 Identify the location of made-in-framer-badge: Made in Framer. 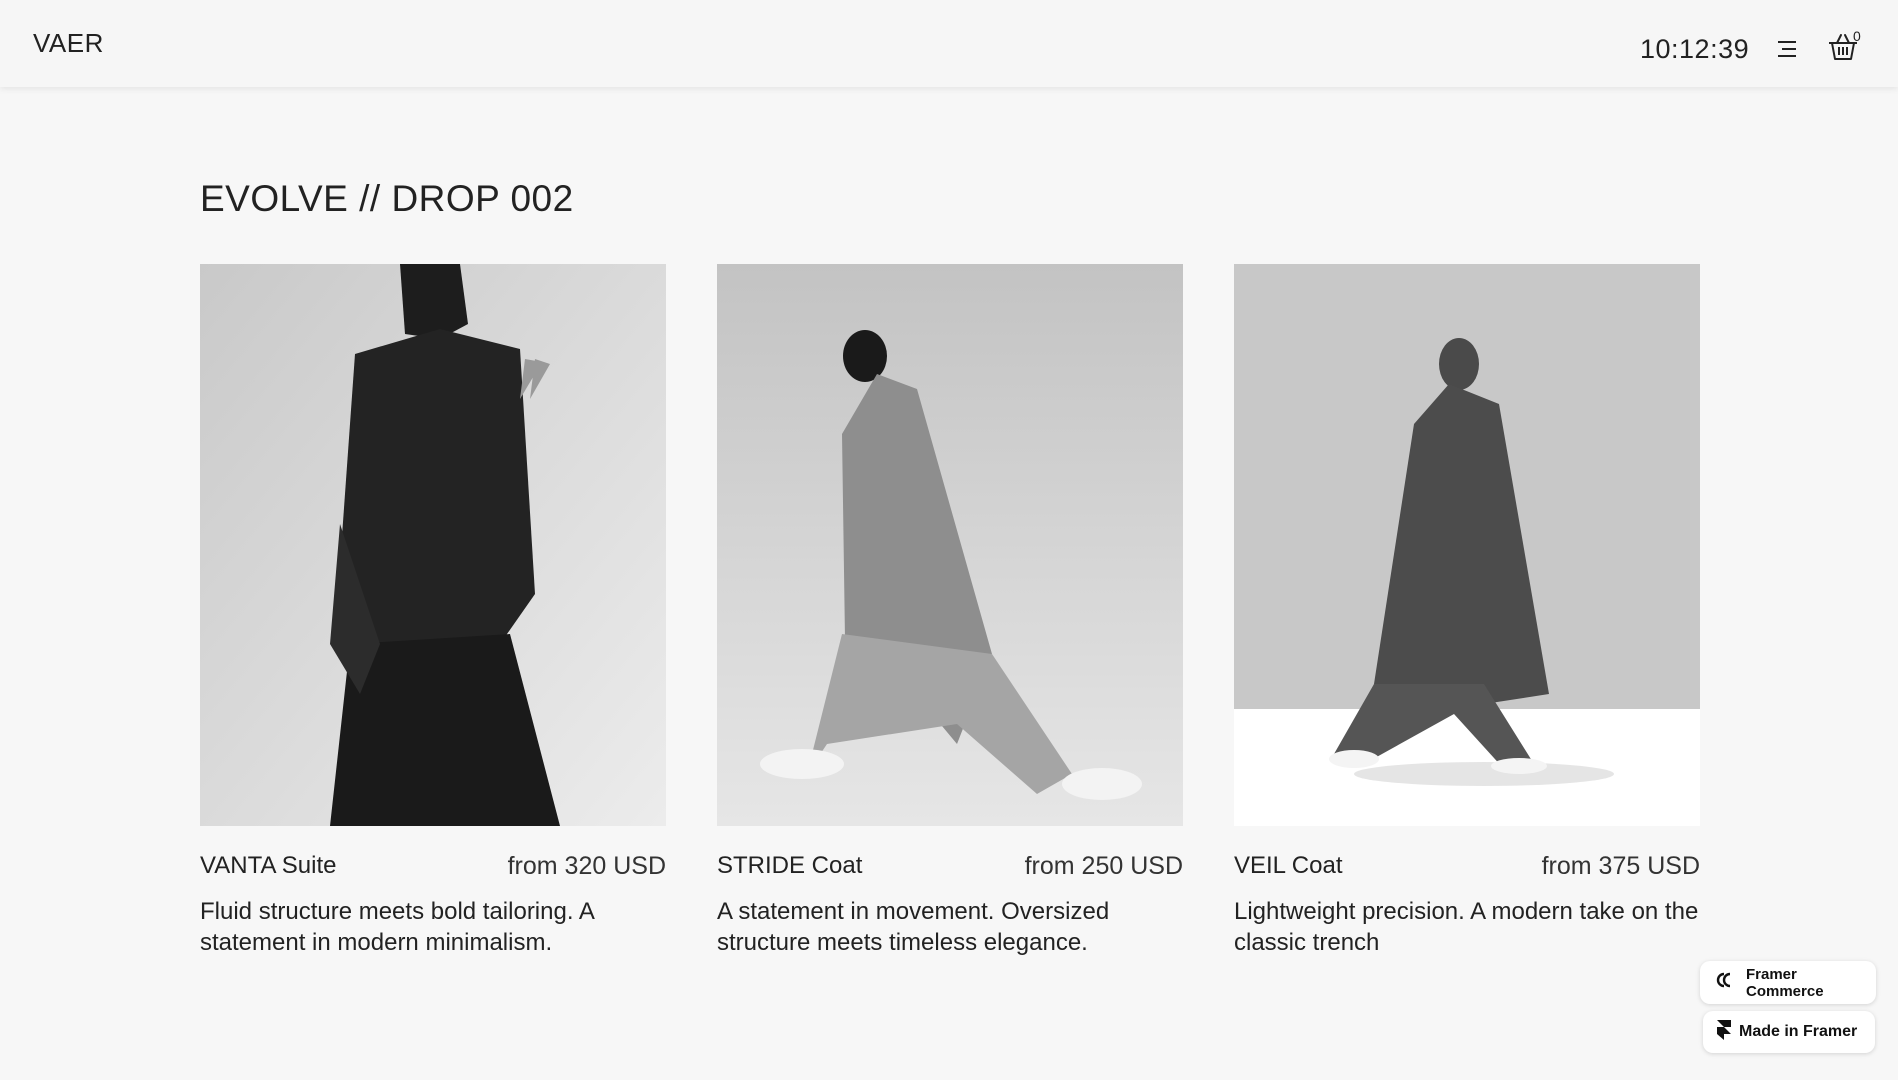
(1789, 1032).